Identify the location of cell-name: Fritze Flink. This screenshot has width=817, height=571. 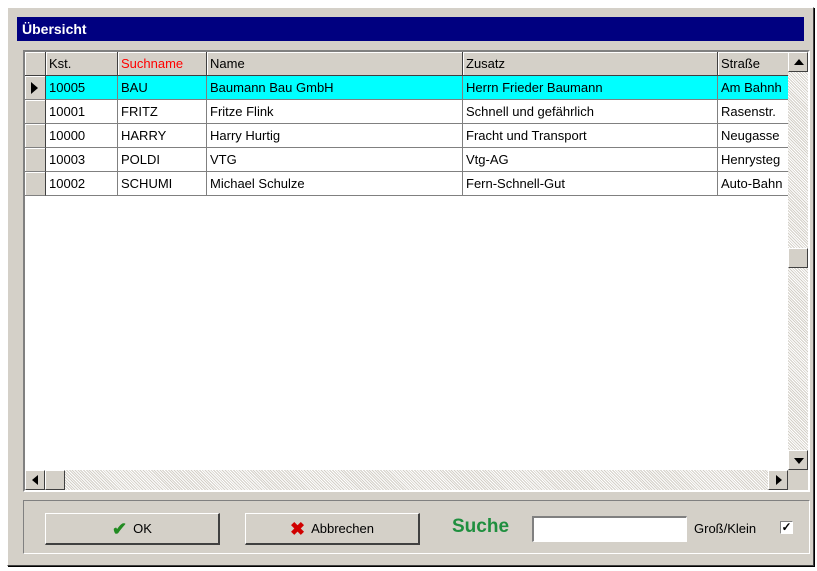
(335, 112).